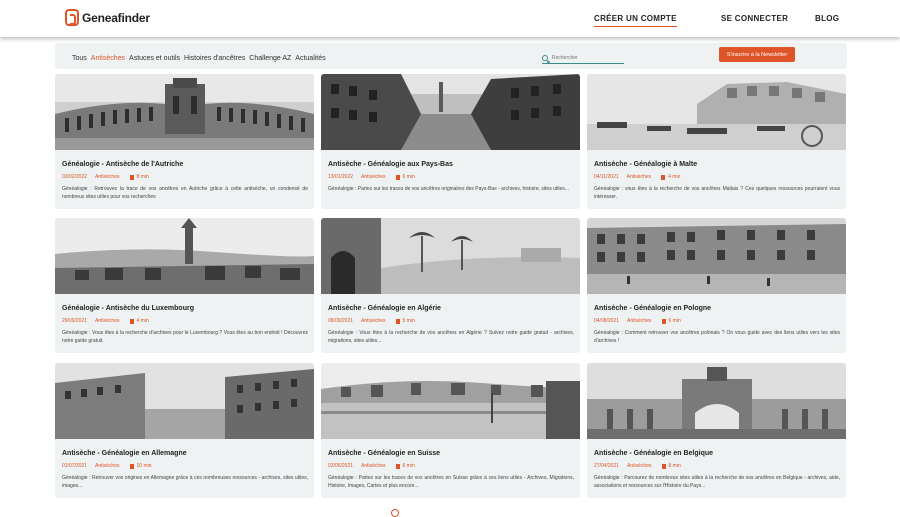  What do you see at coordinates (674, 177) in the screenshot?
I see `article-read-time: 4 min` at bounding box center [674, 177].